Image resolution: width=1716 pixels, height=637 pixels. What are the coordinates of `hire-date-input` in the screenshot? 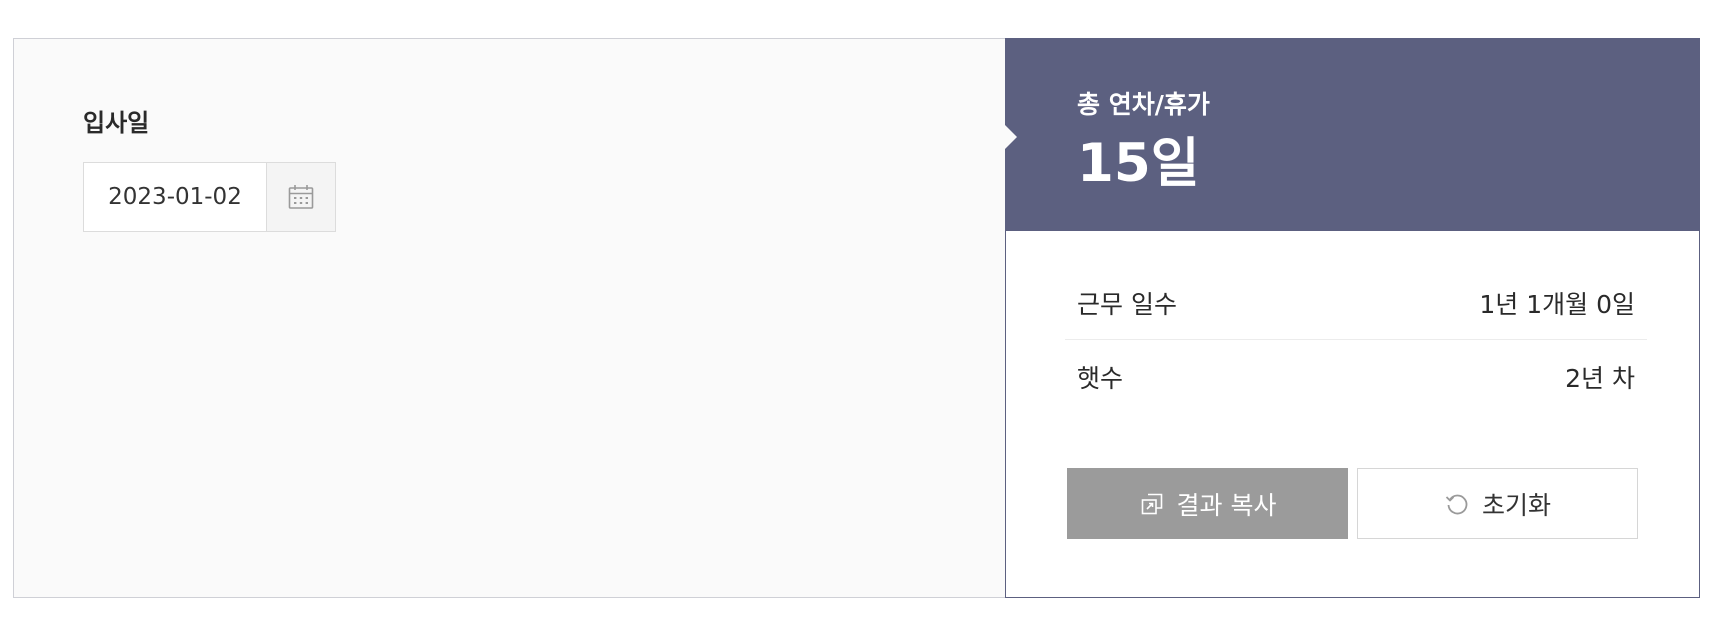 It's located at (175, 197).